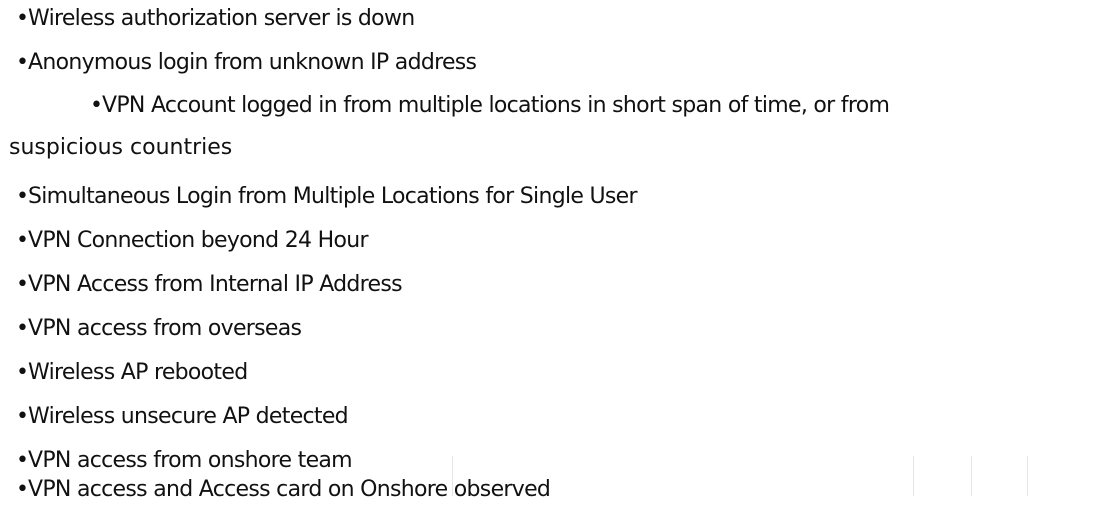 The height and width of the screenshot is (509, 1095). I want to click on list-item-text: Wireless authorization server is down, so click(221, 18).